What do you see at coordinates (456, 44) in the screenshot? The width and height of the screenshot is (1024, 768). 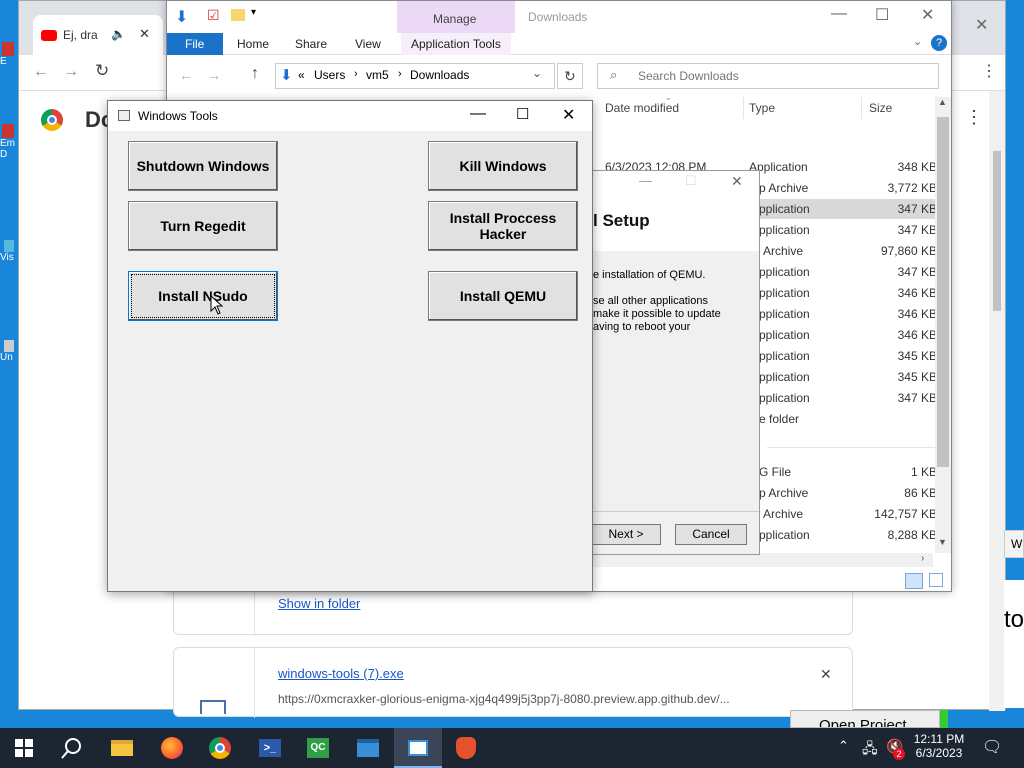 I see `tab-application-tools: Application Tools` at bounding box center [456, 44].